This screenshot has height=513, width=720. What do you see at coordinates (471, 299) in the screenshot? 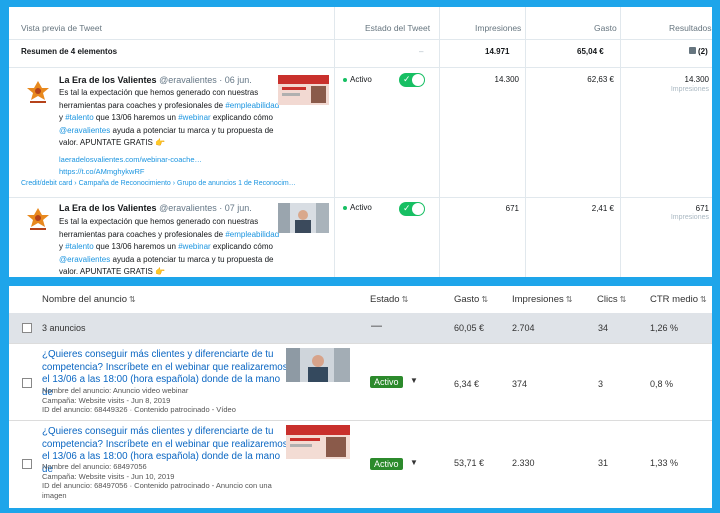
I see `header-spend: Gasto ⇅` at bounding box center [471, 299].